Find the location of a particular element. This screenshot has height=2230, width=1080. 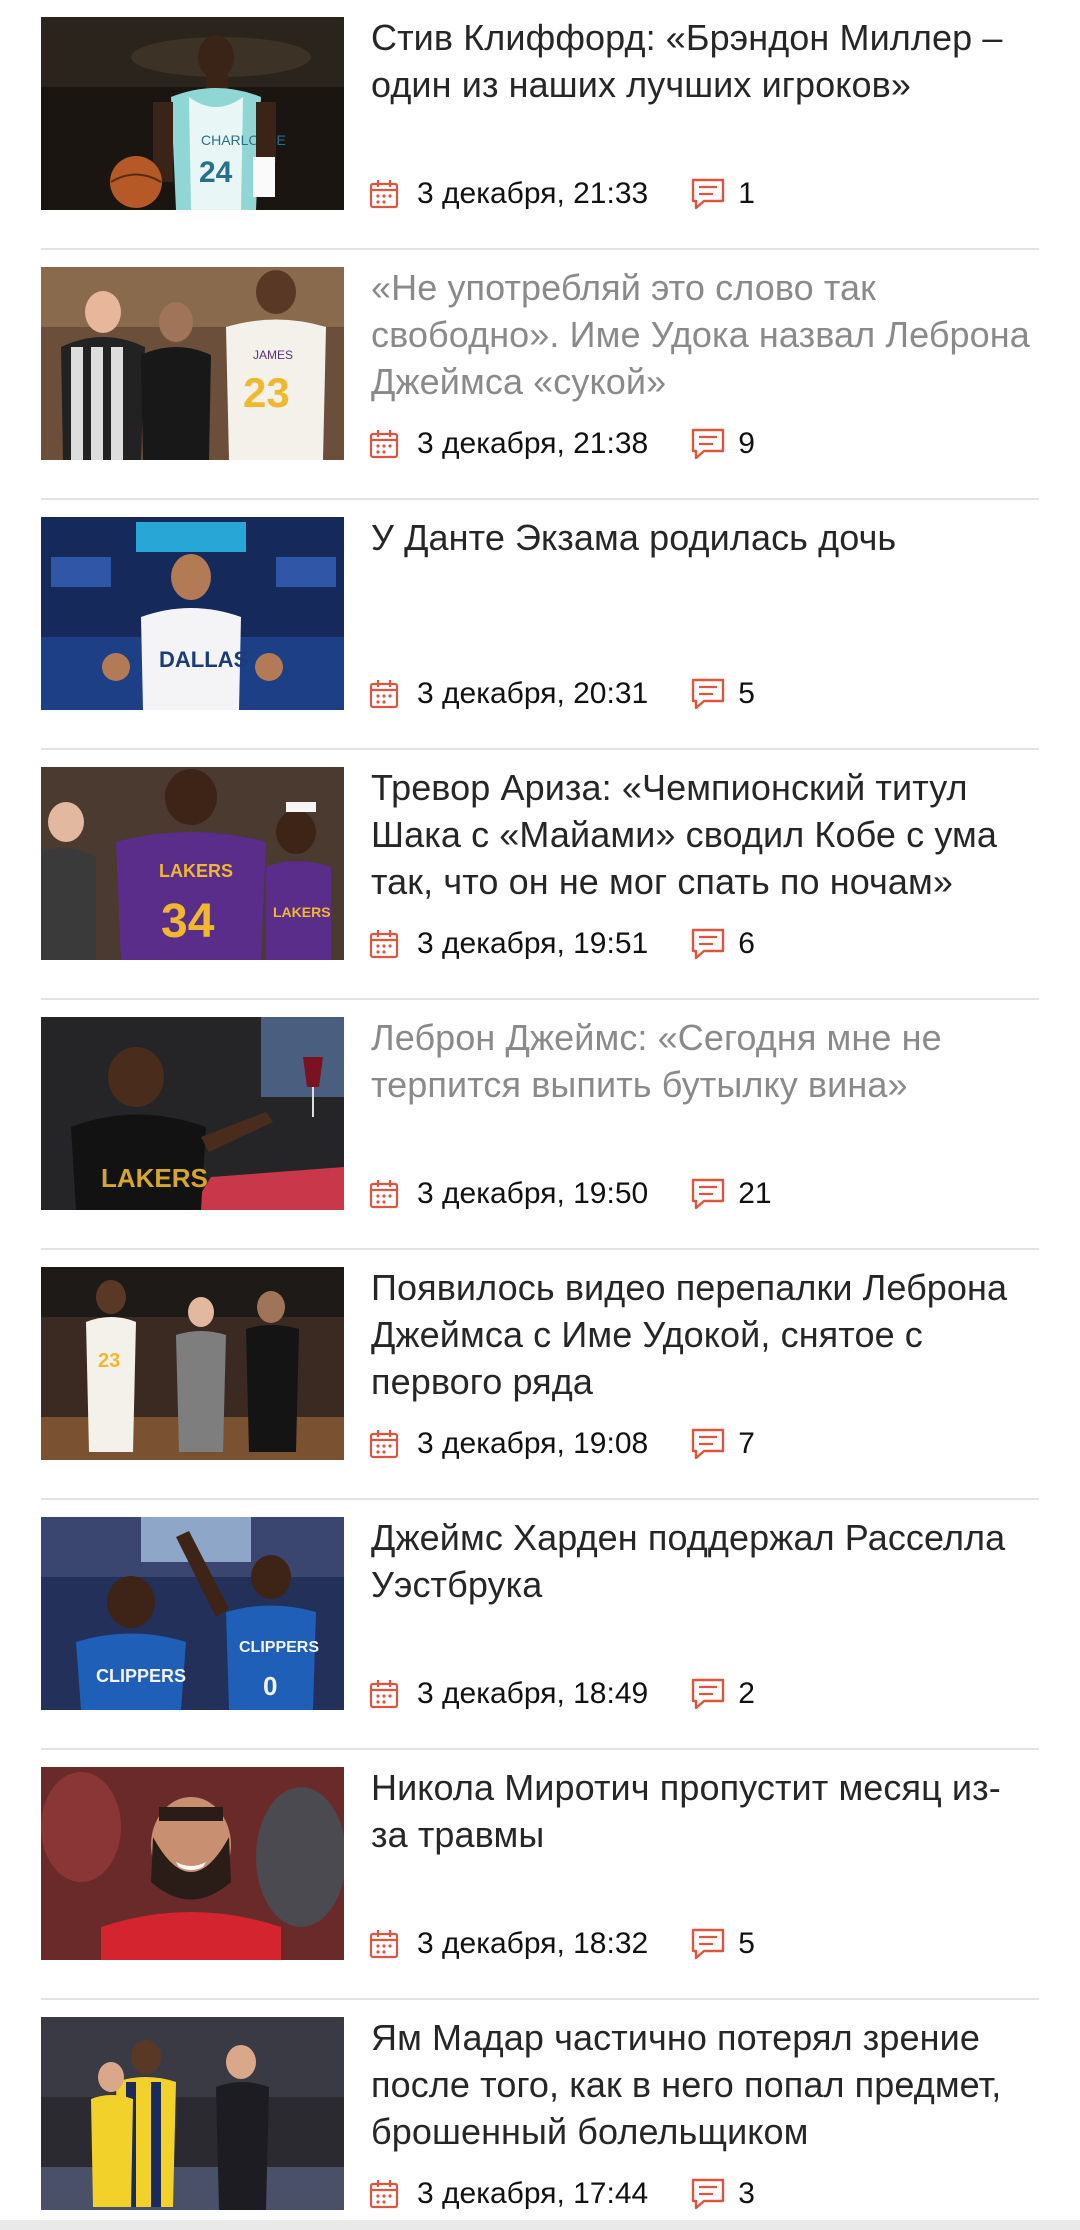

news-meta: 3 декабря, 18:32 5 is located at coordinates (562, 1944).